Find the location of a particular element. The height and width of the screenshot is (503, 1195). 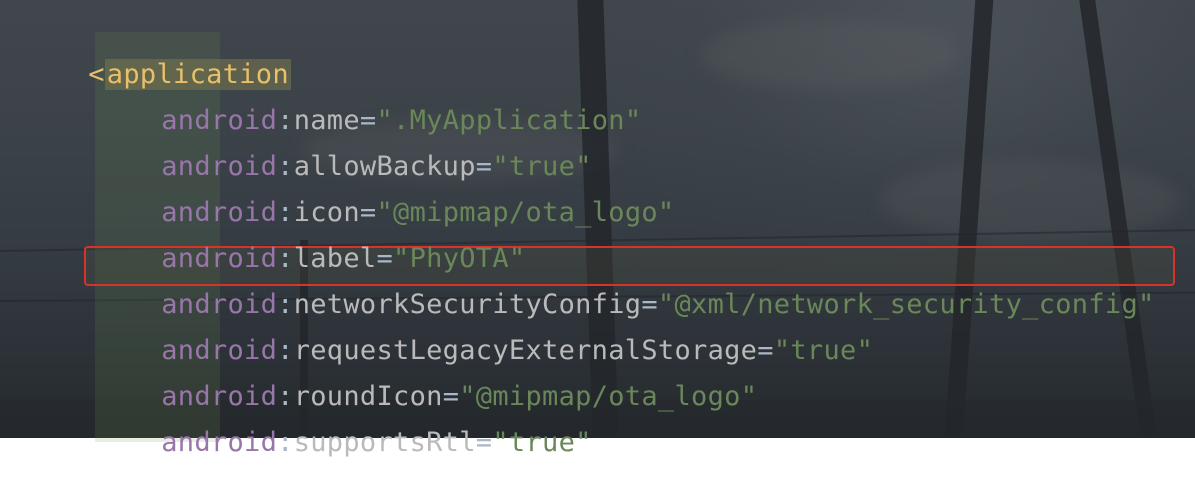

code-line-attribute: android:icon="@mipmap/ota_logo" is located at coordinates (384, 190).